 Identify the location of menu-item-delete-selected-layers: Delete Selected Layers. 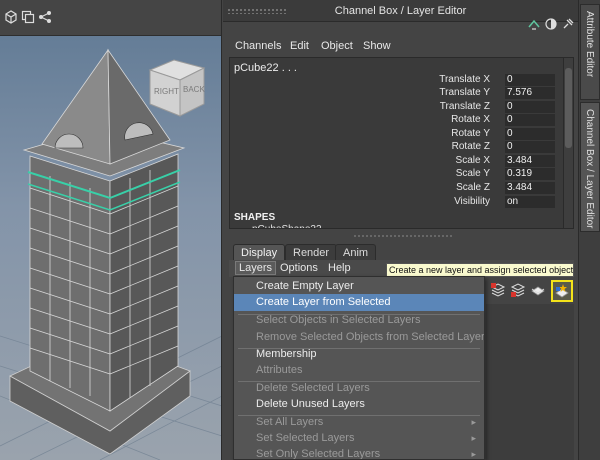
(359, 388).